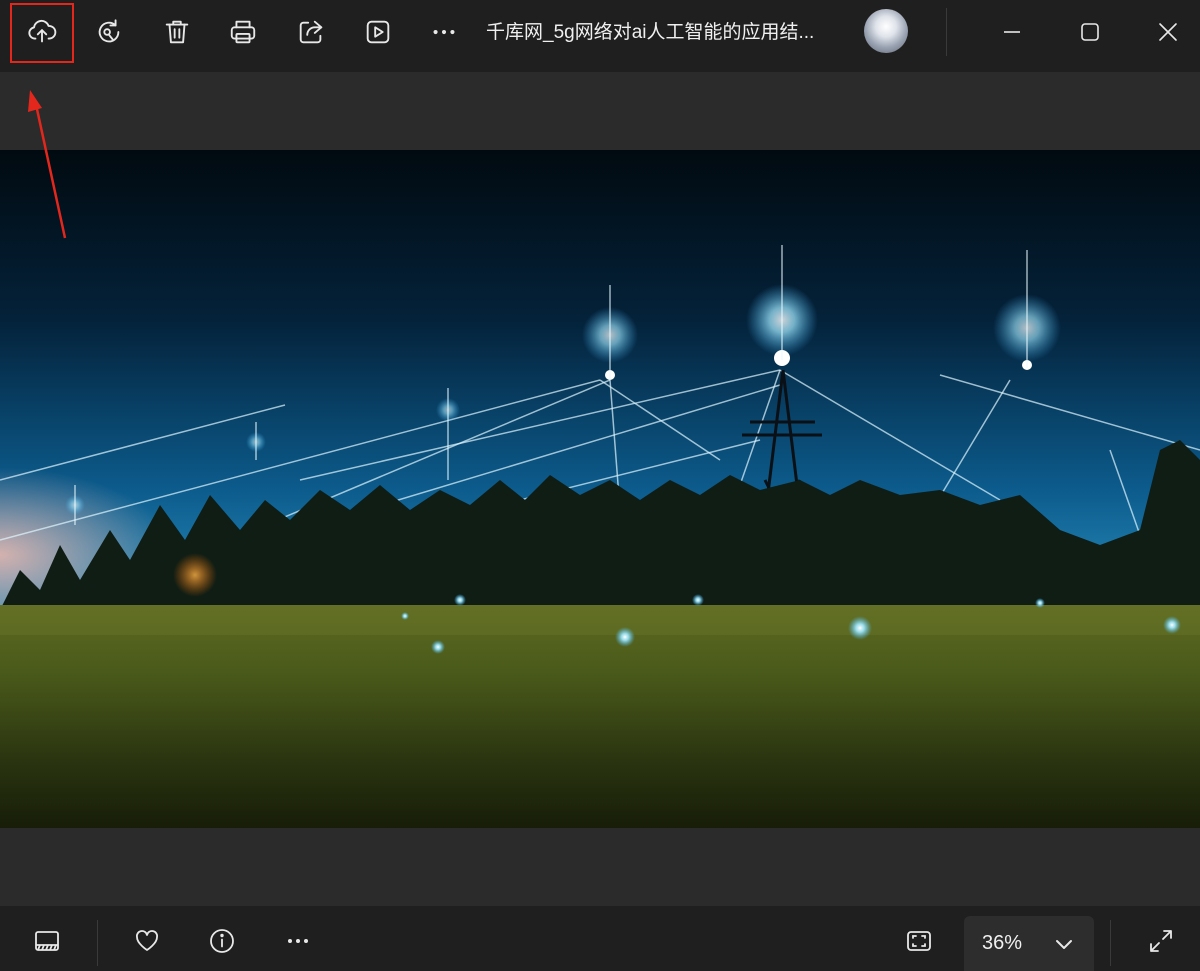 The image size is (1200, 971). I want to click on print-button, so click(243, 32).